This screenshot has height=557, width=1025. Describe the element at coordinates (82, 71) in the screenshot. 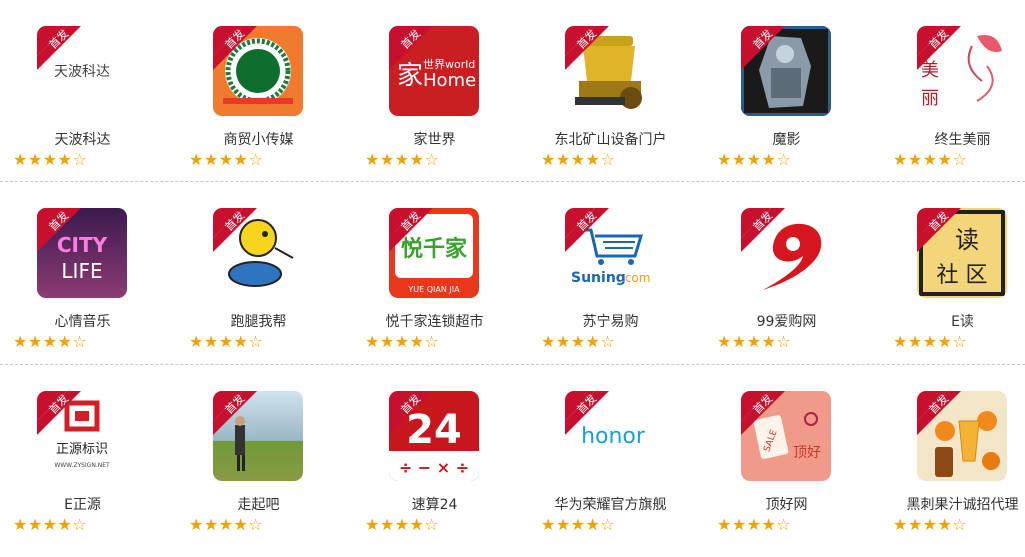

I see `tianbo-placeholder-icon: 天波科达 首发` at that location.